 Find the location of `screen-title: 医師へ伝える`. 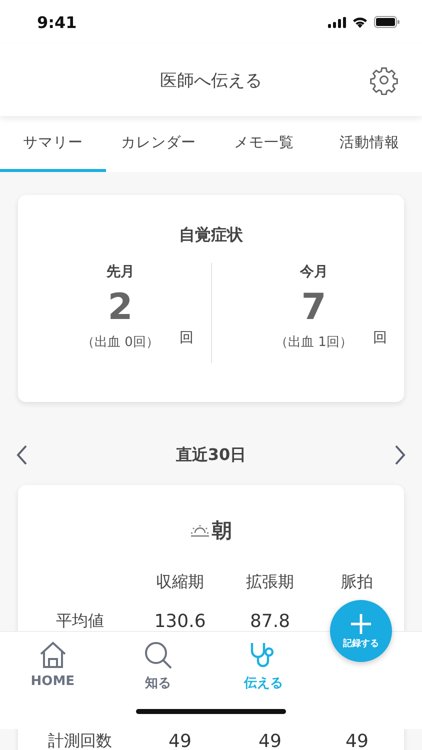

screen-title: 医師へ伝える is located at coordinates (211, 81).